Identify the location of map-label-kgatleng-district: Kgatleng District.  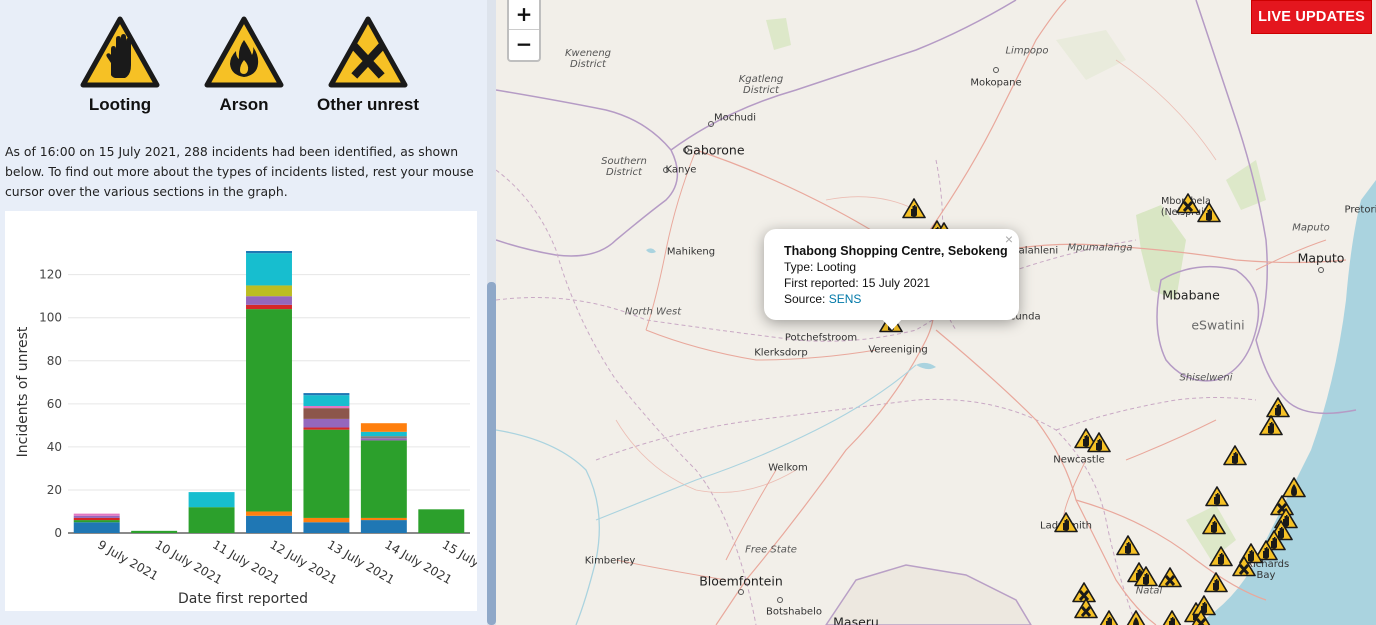
(761, 85).